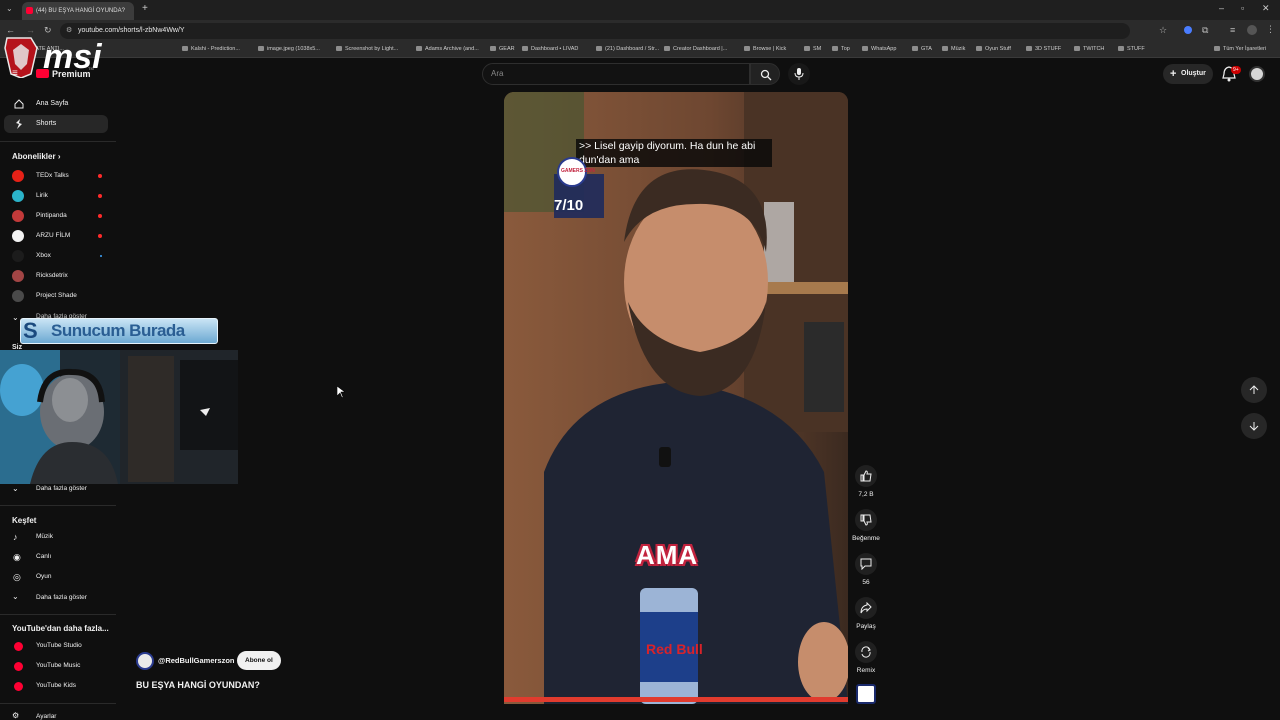 Image resolution: width=1280 pixels, height=720 pixels. What do you see at coordinates (1205, 30) in the screenshot?
I see `extensions-puzzle-icon: ⧉` at bounding box center [1205, 30].